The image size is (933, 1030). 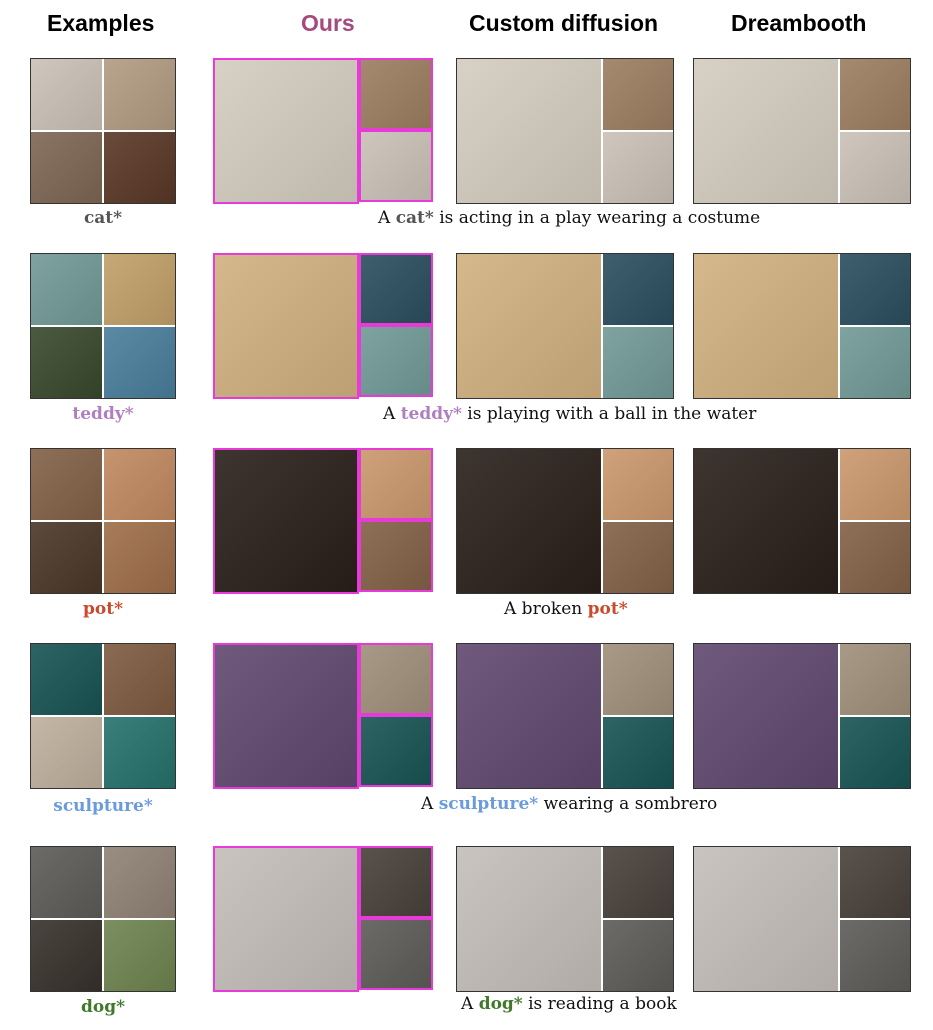 I want to click on caption-prefix: A broken, so click(x=546, y=609).